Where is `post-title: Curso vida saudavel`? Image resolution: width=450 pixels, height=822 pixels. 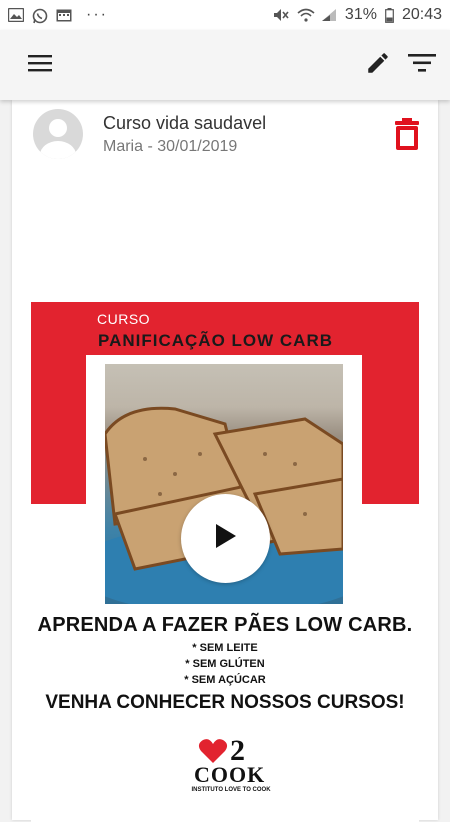
post-title: Curso vida saudavel is located at coordinates (185, 123).